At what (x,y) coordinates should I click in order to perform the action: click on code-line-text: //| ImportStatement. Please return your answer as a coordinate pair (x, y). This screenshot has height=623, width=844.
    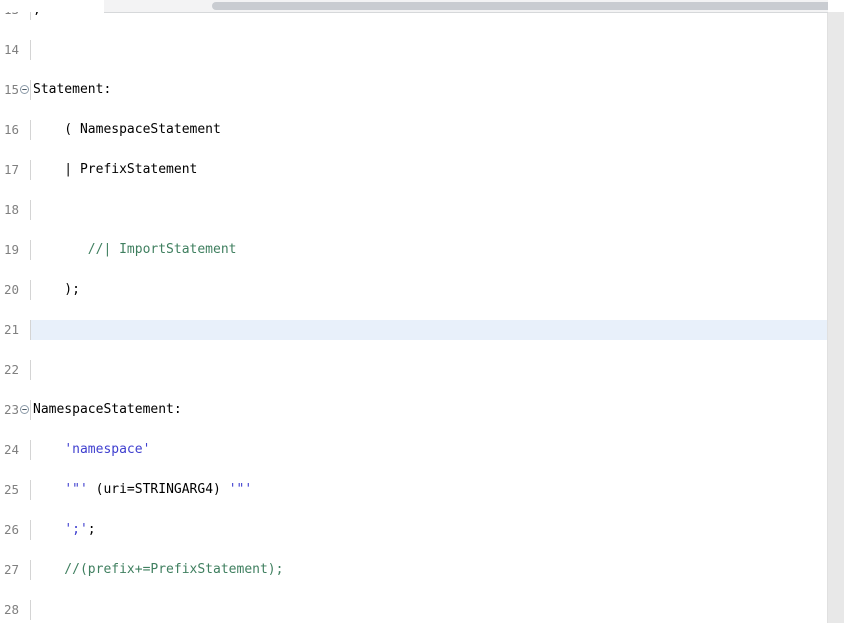
    Looking at the image, I should click on (135, 250).